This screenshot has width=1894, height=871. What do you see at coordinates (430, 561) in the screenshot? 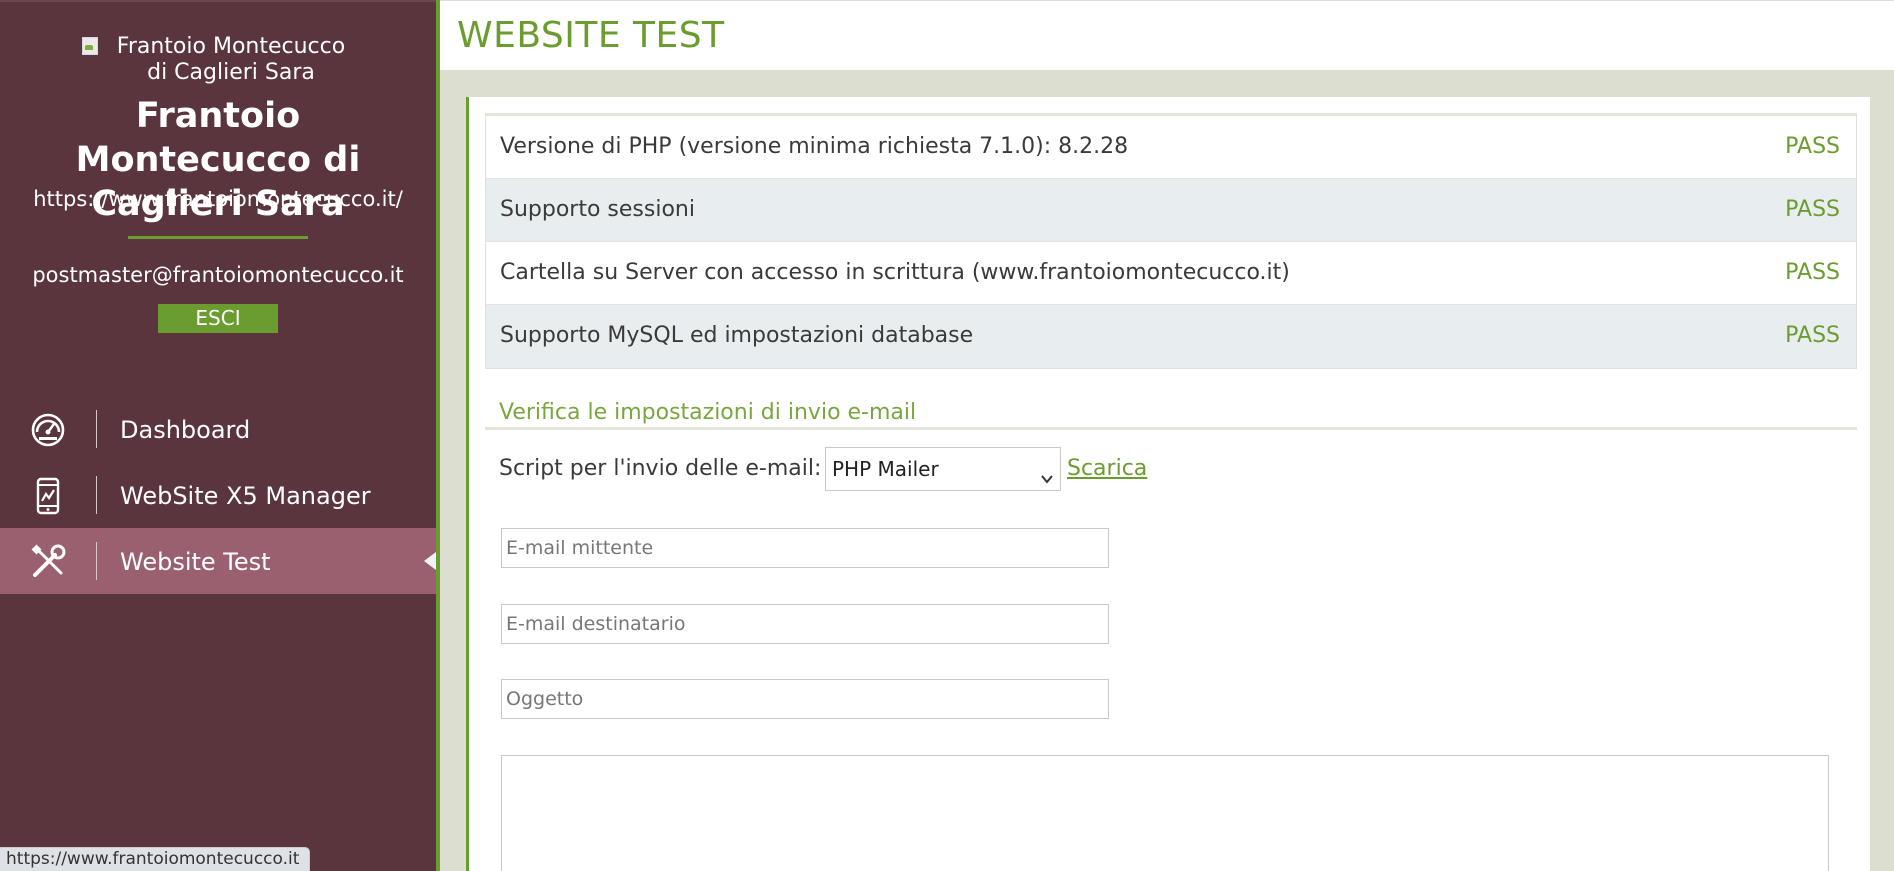
I see `active-indicator-arrow` at bounding box center [430, 561].